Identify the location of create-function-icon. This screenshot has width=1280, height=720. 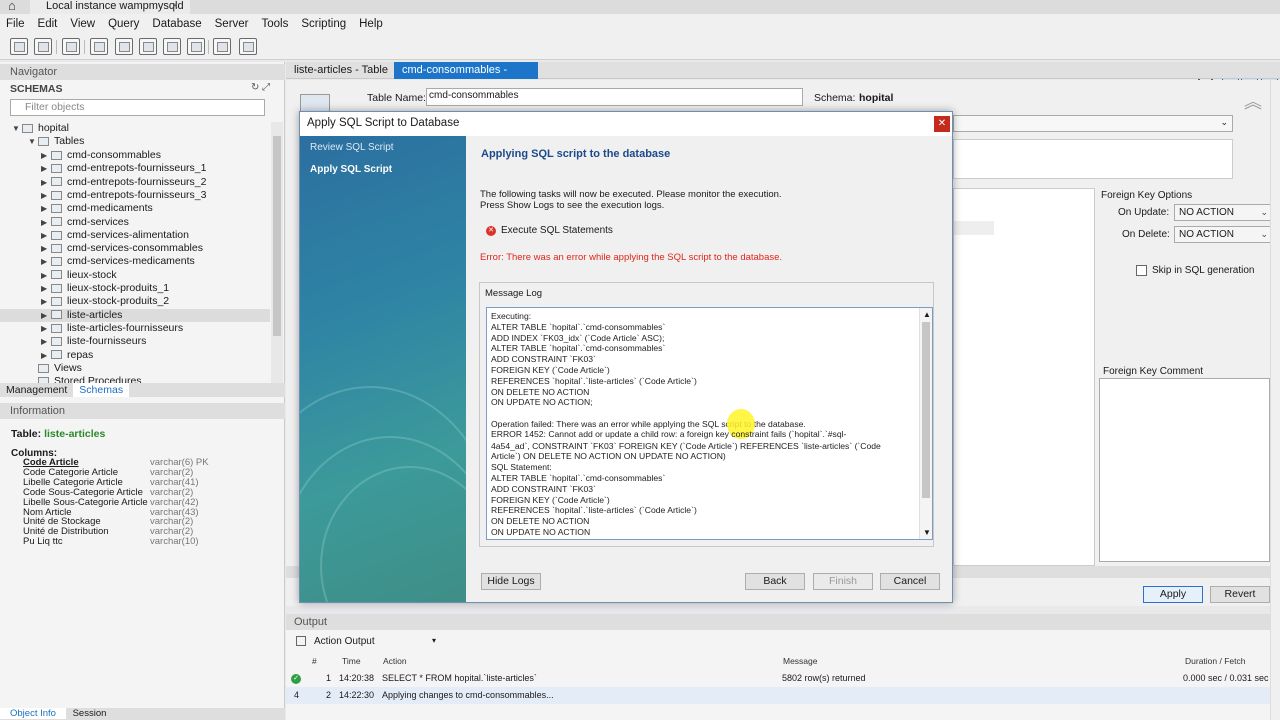
(196, 46).